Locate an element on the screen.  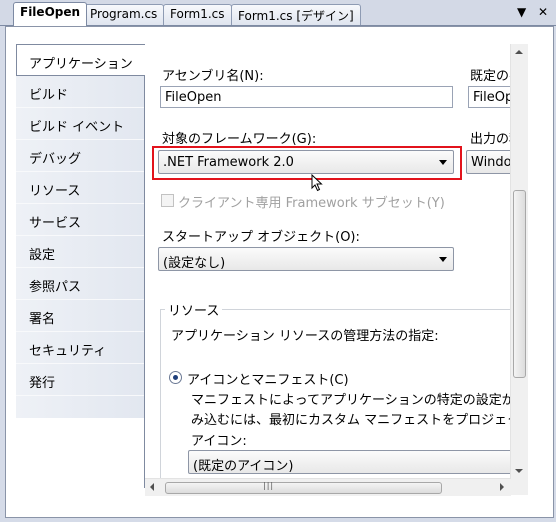
nav-item-security: セキュリティ is located at coordinates (80, 348).